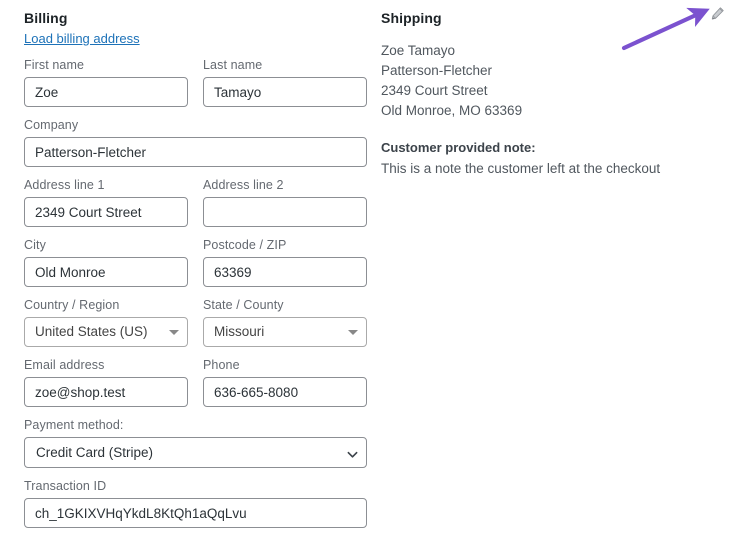  I want to click on city-postcode-row: City Postcode / ZIP, so click(196, 262).